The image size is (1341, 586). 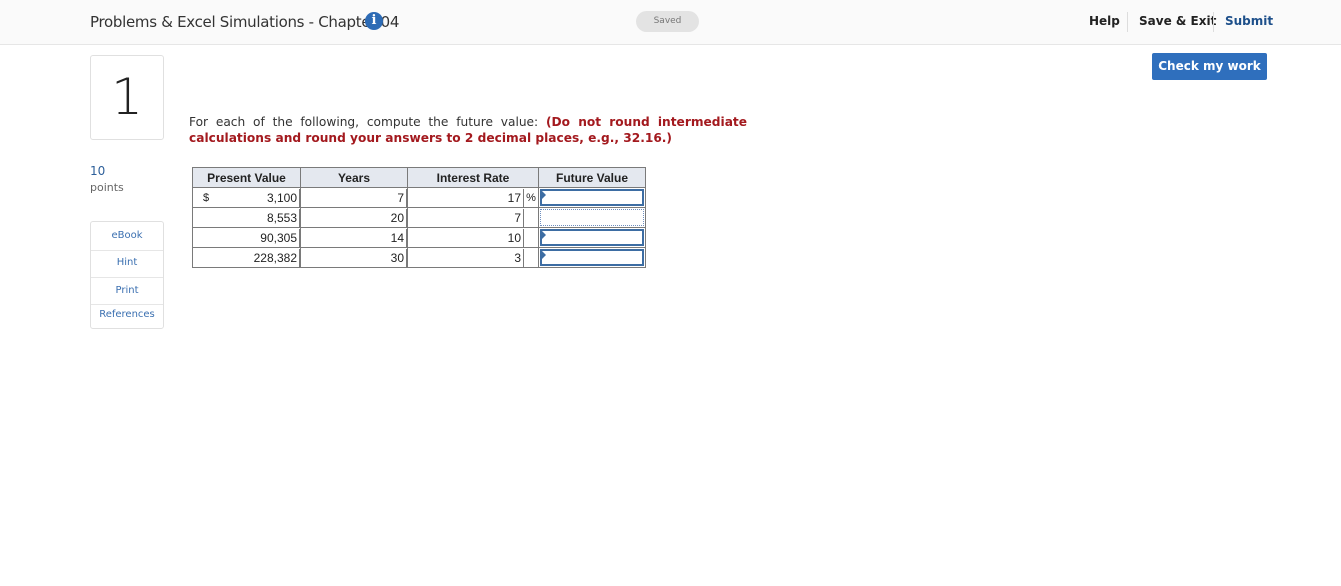 I want to click on table-row: $ 3,100 7 17 %, so click(x=419, y=197).